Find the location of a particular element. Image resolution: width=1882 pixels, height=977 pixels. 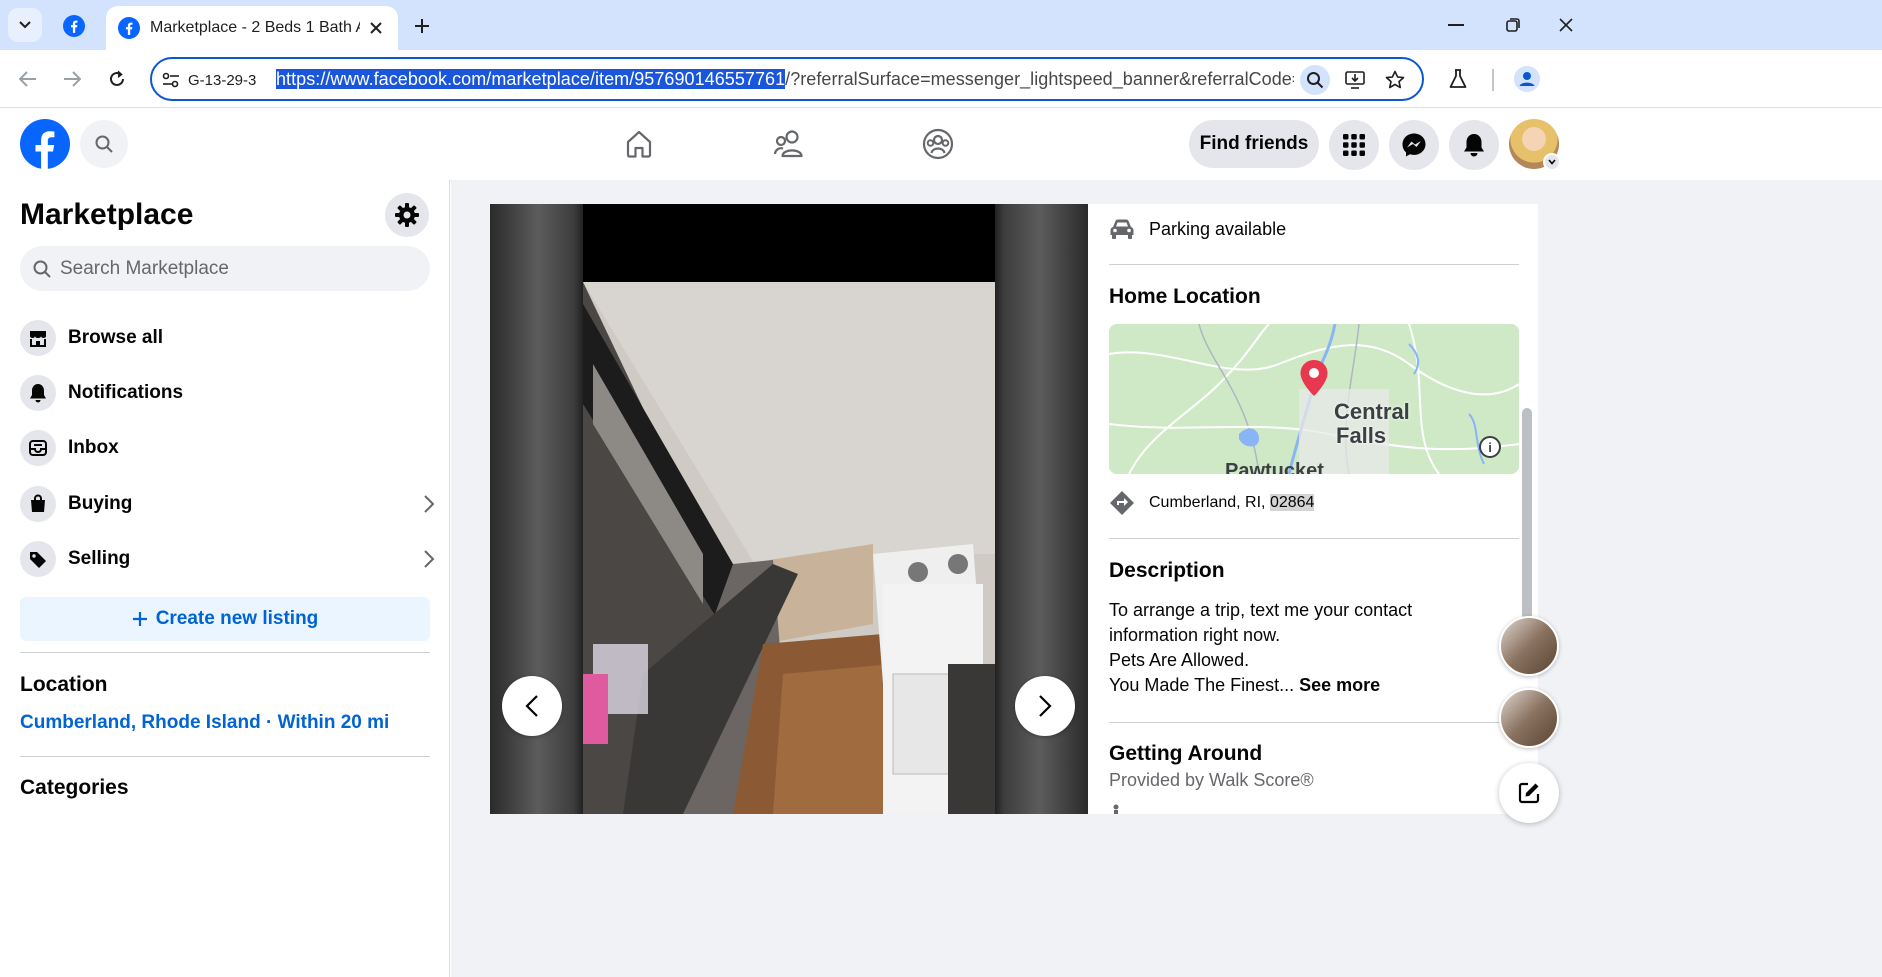

flask-icon is located at coordinates (1458, 78).